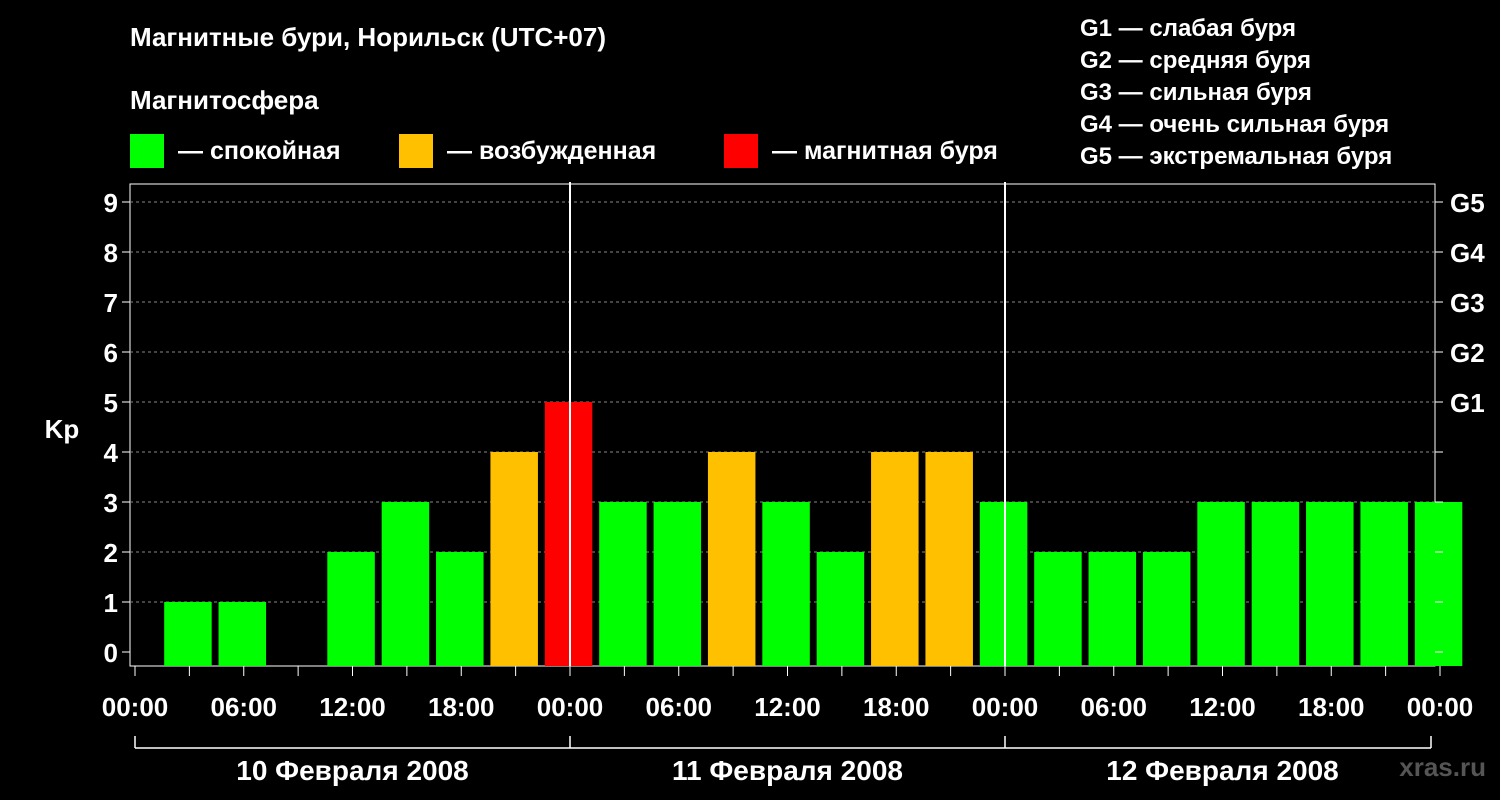 The width and height of the screenshot is (1500, 800). What do you see at coordinates (352, 770) in the screenshot?
I see `day-label: 10 Февраля 2008` at bounding box center [352, 770].